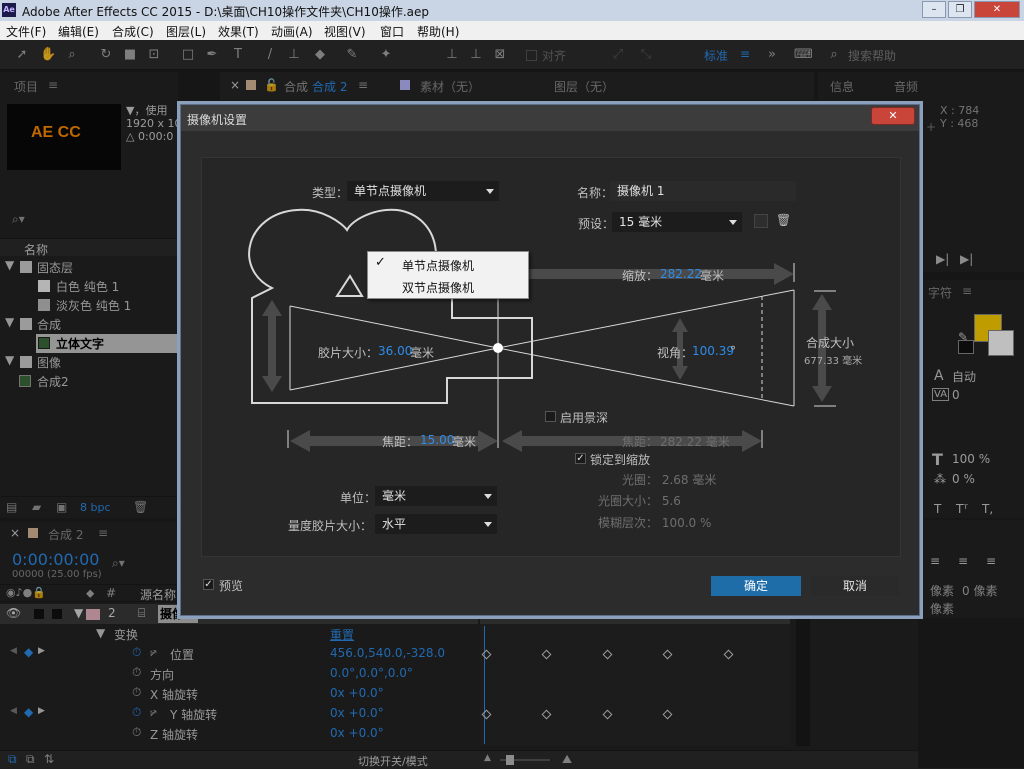 This screenshot has width=1024, height=769. What do you see at coordinates (26, 31) in the screenshot?
I see `menu-file: 文件(F)` at bounding box center [26, 31].